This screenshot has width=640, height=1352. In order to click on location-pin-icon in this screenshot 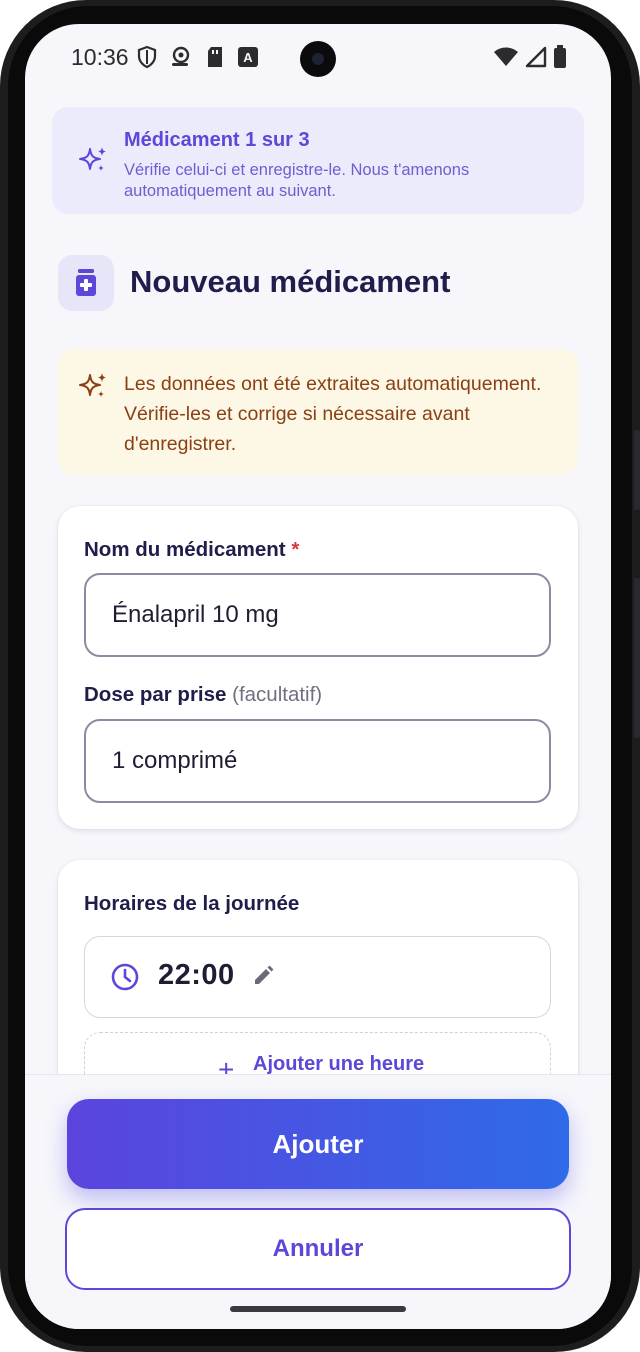, I will do `click(181, 56)`.